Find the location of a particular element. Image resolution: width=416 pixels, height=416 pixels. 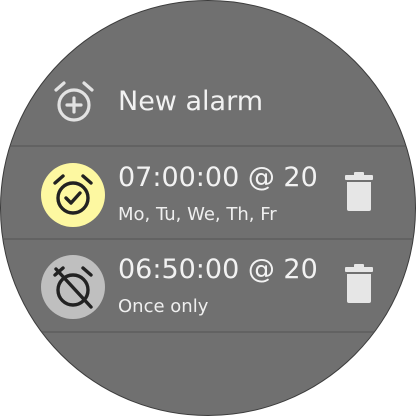

alarm-on-icon is located at coordinates (73, 194).